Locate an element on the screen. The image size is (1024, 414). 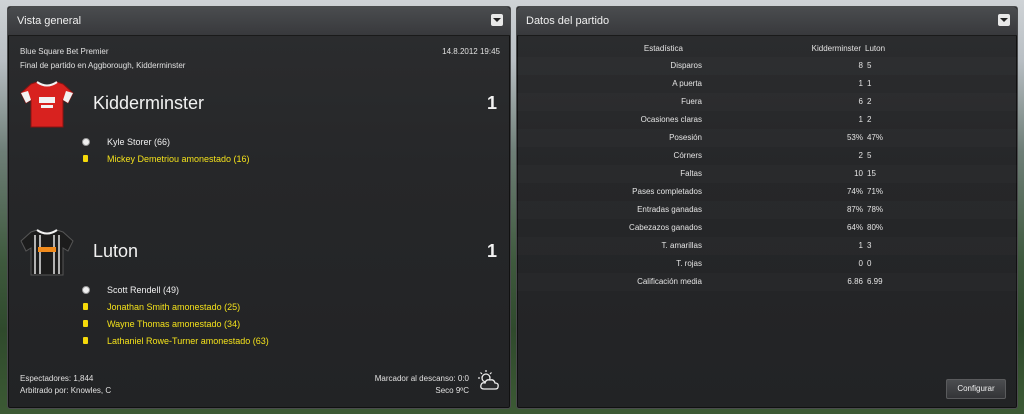
stat-away-value: 78% is located at coordinates (875, 209).